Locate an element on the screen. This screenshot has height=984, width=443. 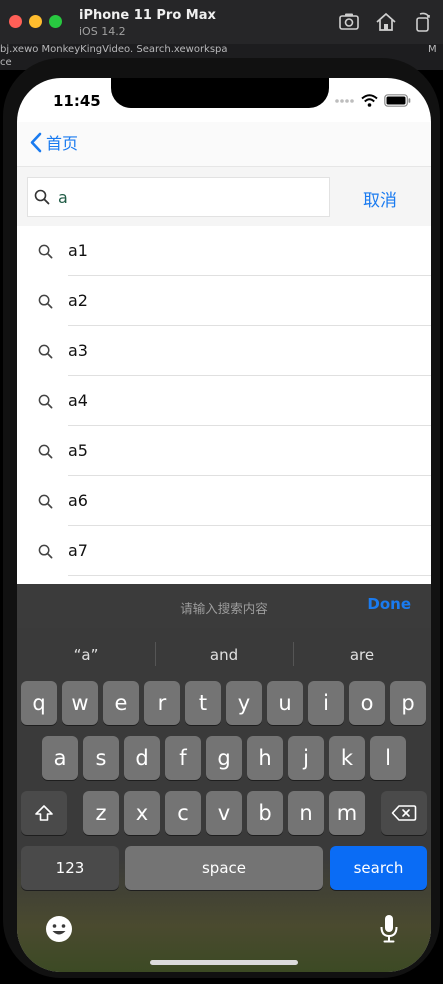
key-j: j is located at coordinates (306, 758).